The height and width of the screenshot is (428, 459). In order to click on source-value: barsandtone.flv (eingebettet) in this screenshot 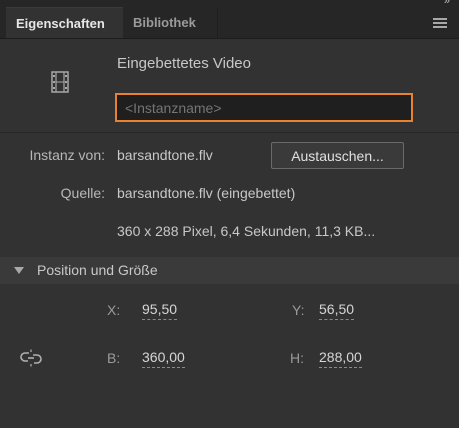, I will do `click(206, 193)`.